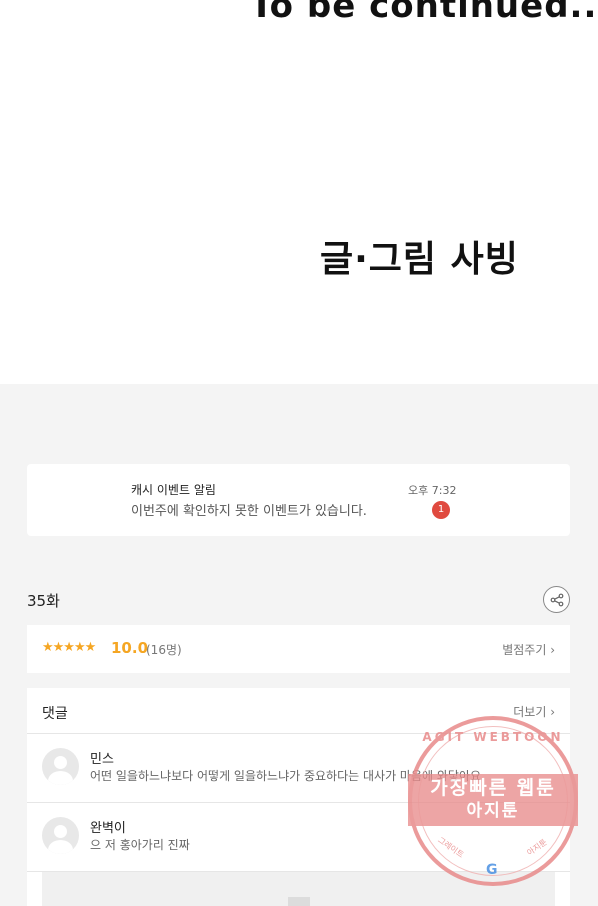 The width and height of the screenshot is (598, 906). What do you see at coordinates (55, 714) in the screenshot?
I see `comments-title: 댓글` at bounding box center [55, 714].